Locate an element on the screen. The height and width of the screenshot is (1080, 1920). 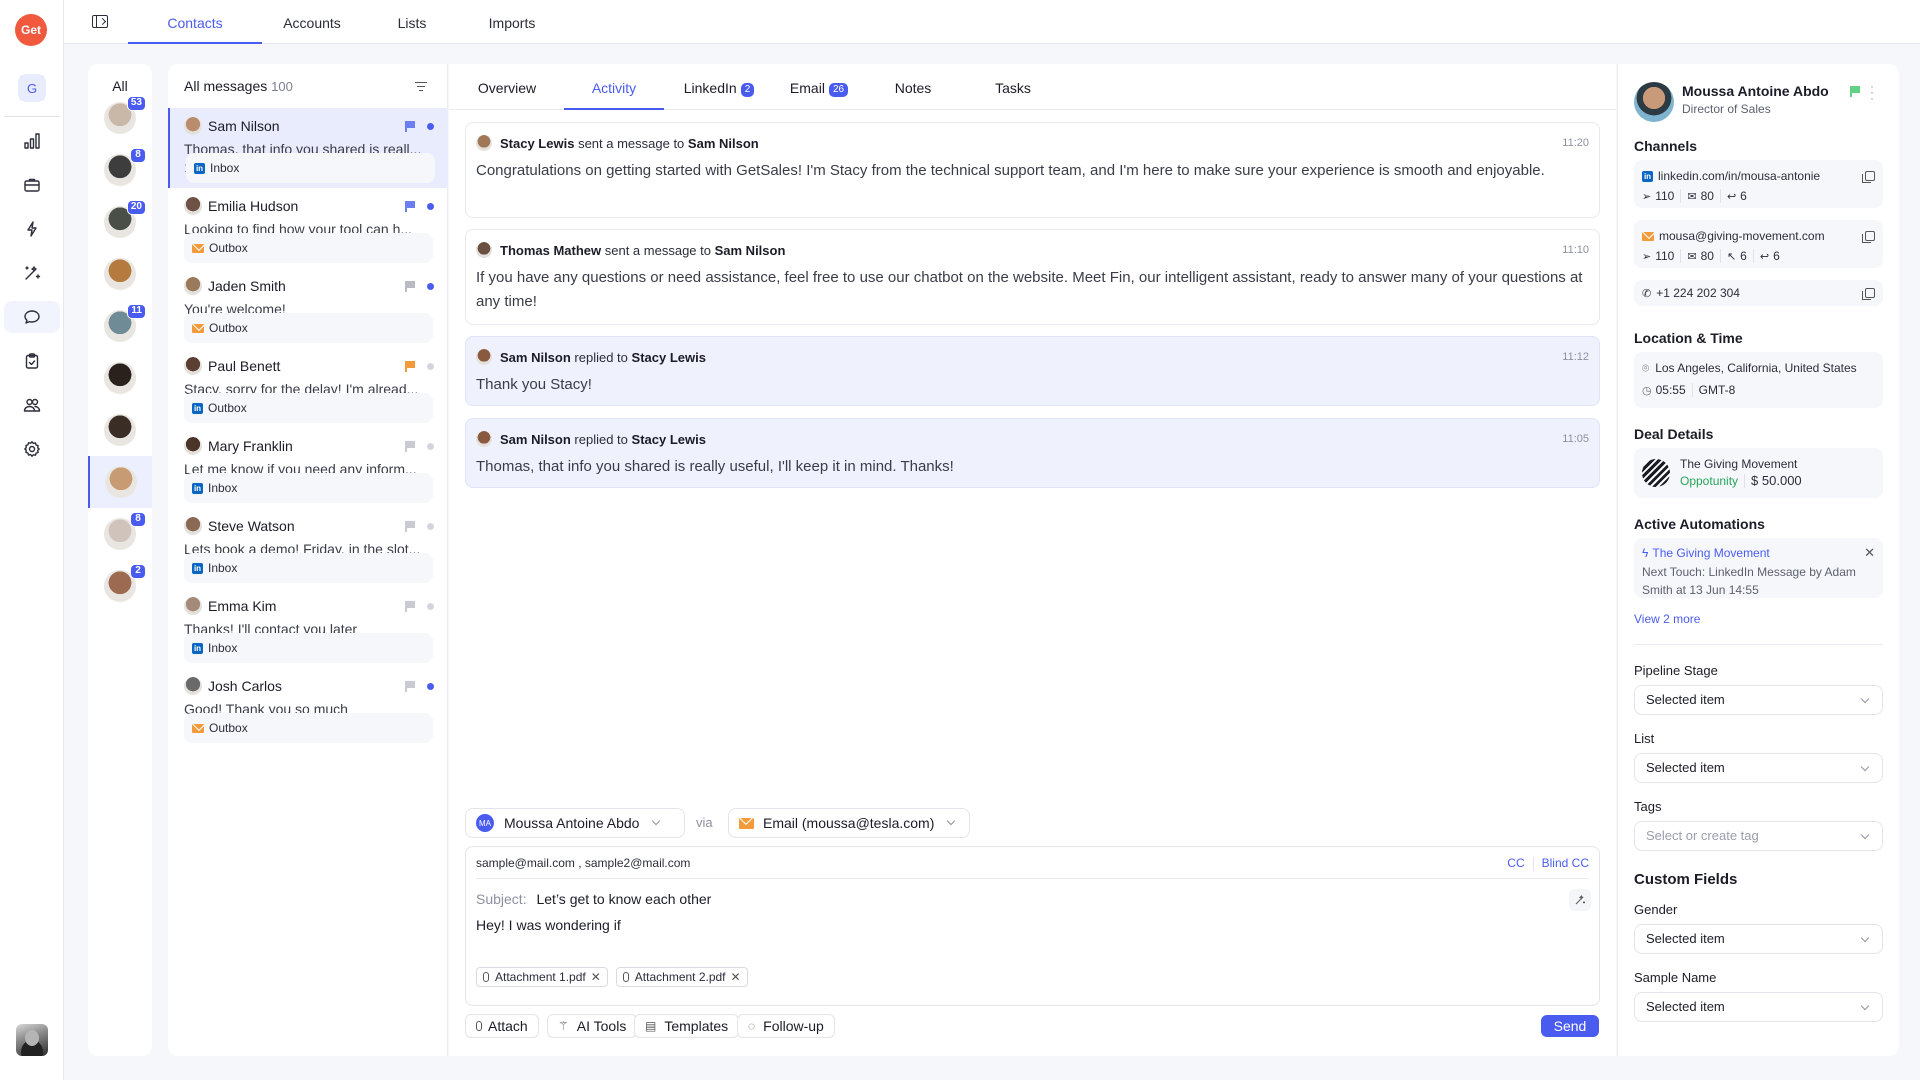
to-recipients: sample@mail.com , sample2@mail.com is located at coordinates (583, 863).